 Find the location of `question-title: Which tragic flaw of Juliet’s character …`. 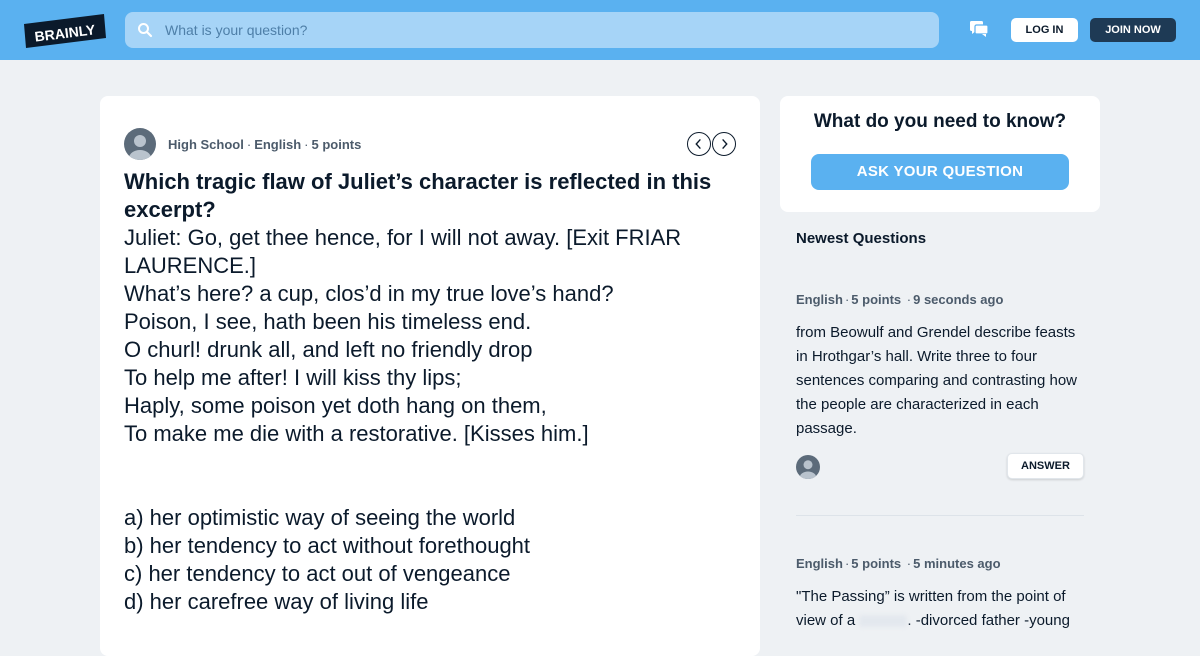

question-title: Which tragic flaw of Juliet’s character … is located at coordinates (418, 195).